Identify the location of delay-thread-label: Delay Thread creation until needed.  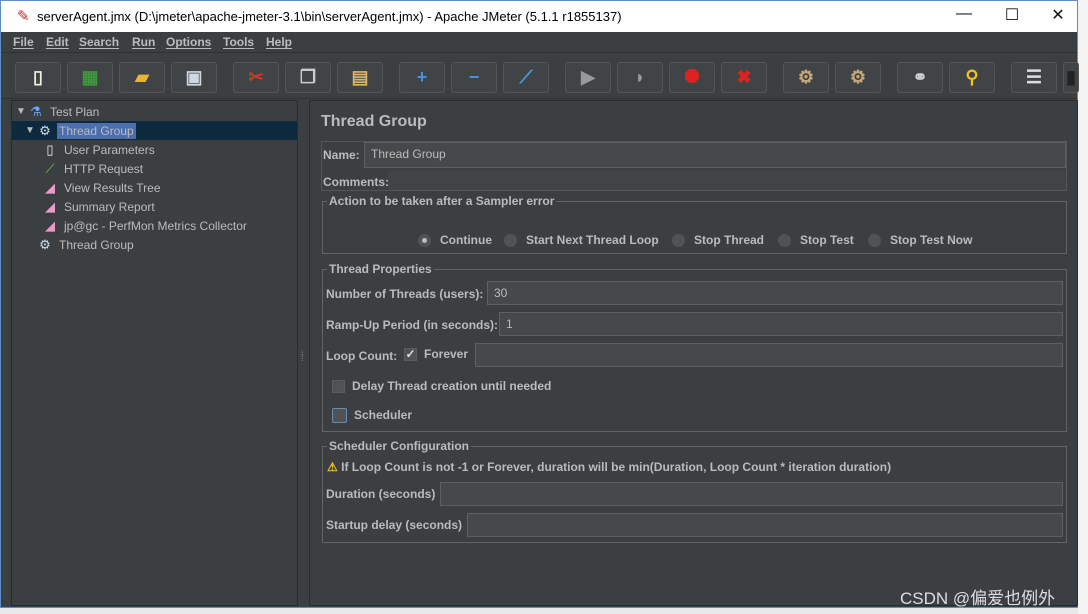
(452, 386).